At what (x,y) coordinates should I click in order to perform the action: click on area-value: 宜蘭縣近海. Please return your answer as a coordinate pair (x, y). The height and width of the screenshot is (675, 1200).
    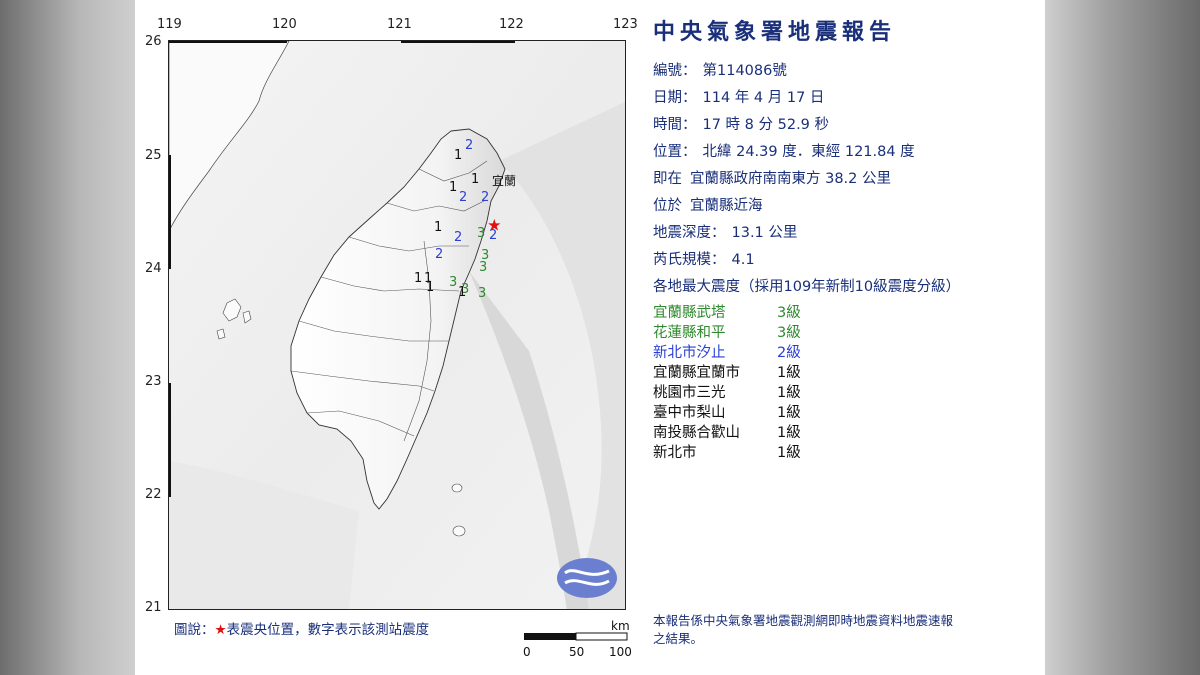
    Looking at the image, I should click on (726, 206).